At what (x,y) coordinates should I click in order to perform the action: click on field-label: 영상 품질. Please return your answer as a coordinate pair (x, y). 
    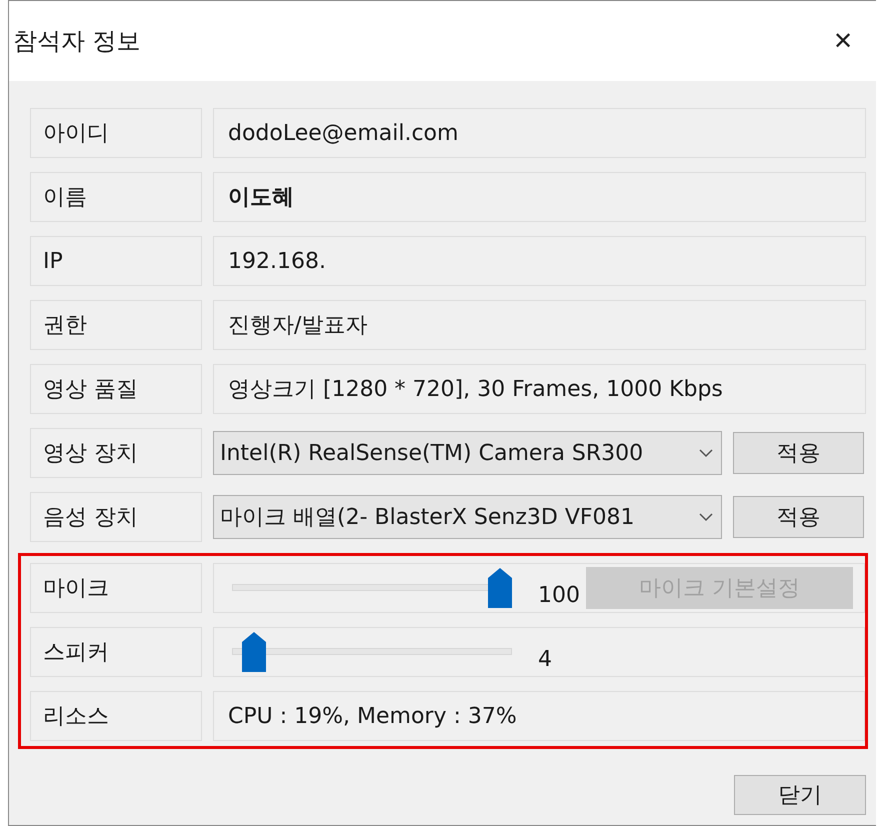
    Looking at the image, I should click on (116, 389).